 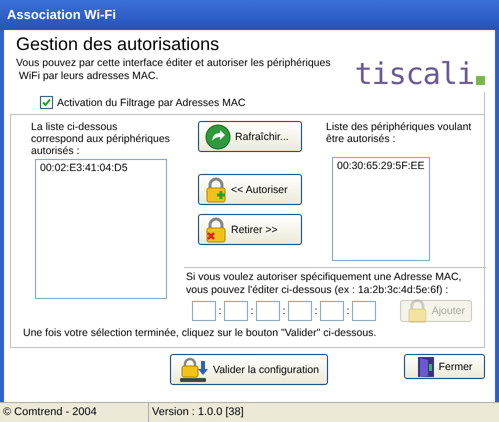 I want to click on padlock-arrow-icon, so click(x=193, y=369).